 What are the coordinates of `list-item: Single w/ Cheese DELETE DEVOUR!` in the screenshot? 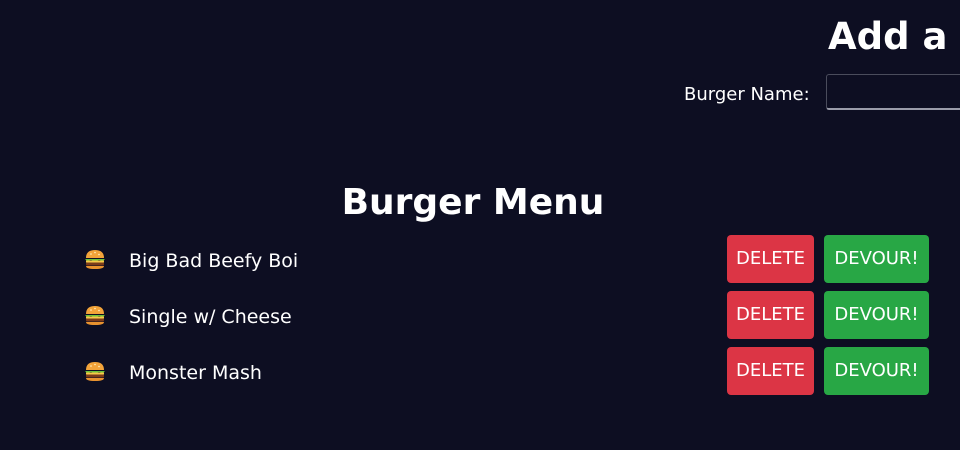 It's located at (480, 319).